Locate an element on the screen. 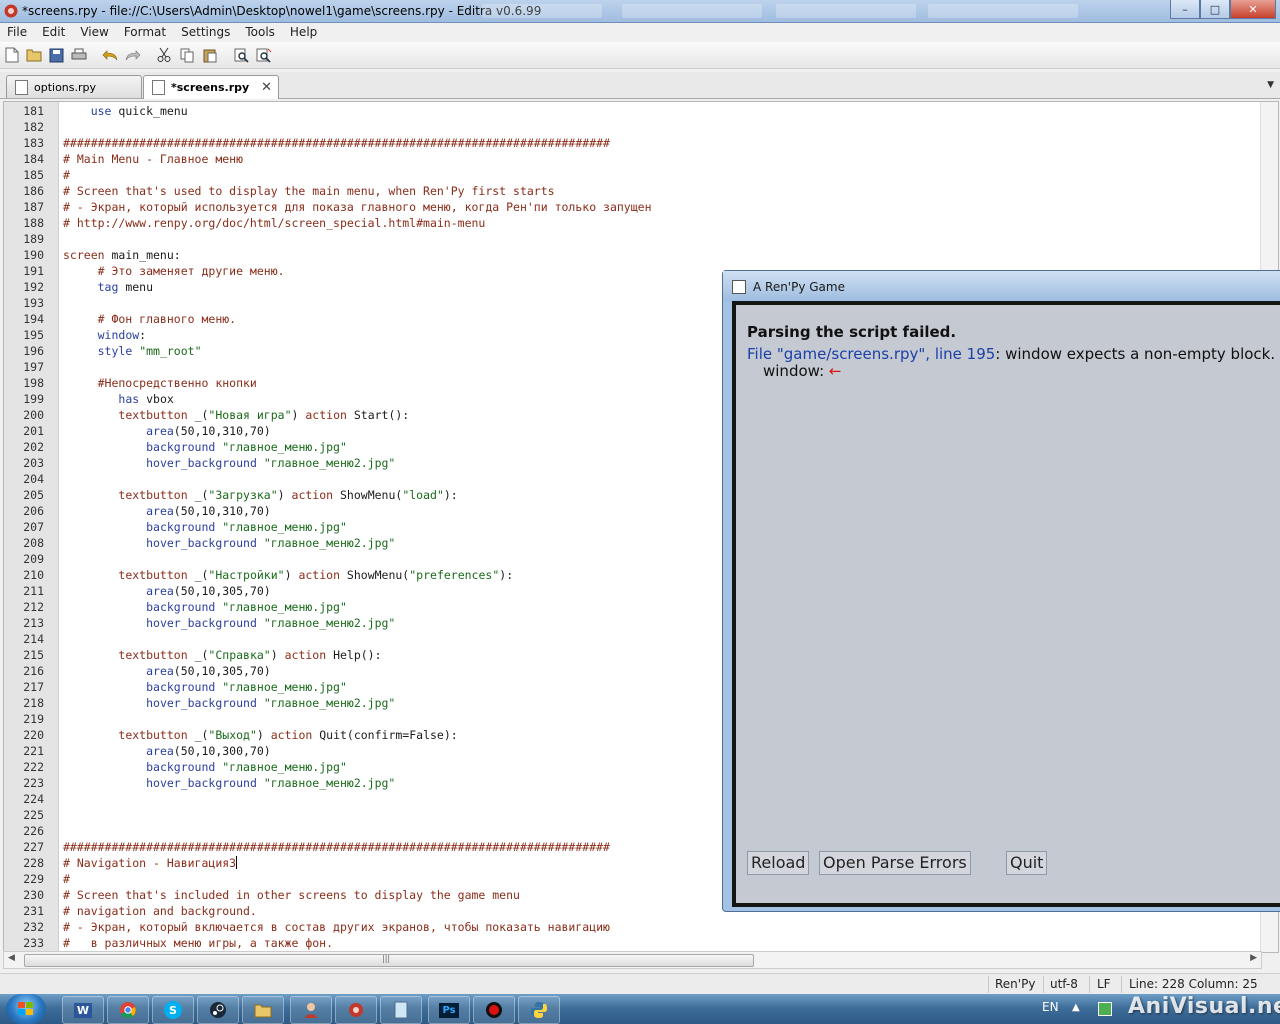 The height and width of the screenshot is (1024, 1280). close-button: ✕ is located at coordinates (1253, 9).